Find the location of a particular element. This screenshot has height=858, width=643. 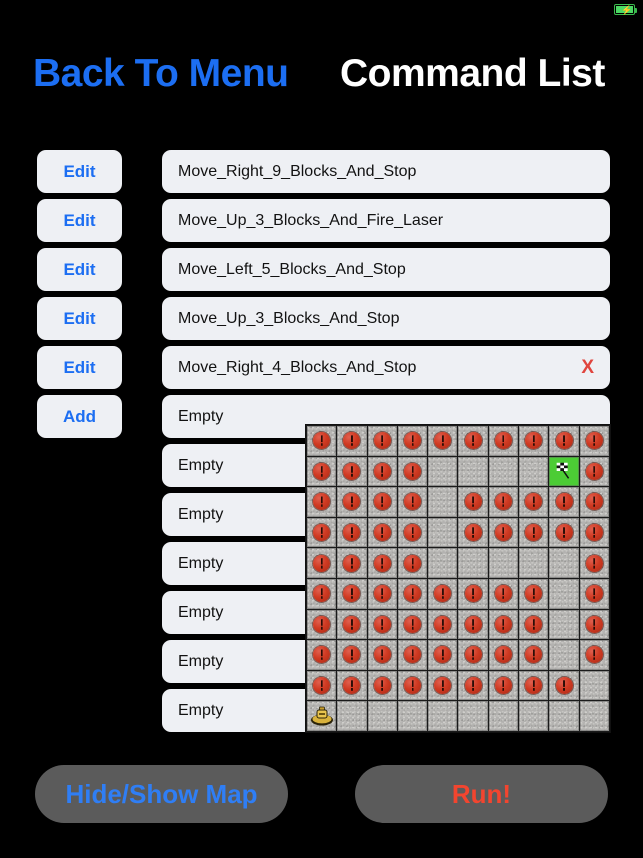

edit-button-2: Edit is located at coordinates (79, 220).